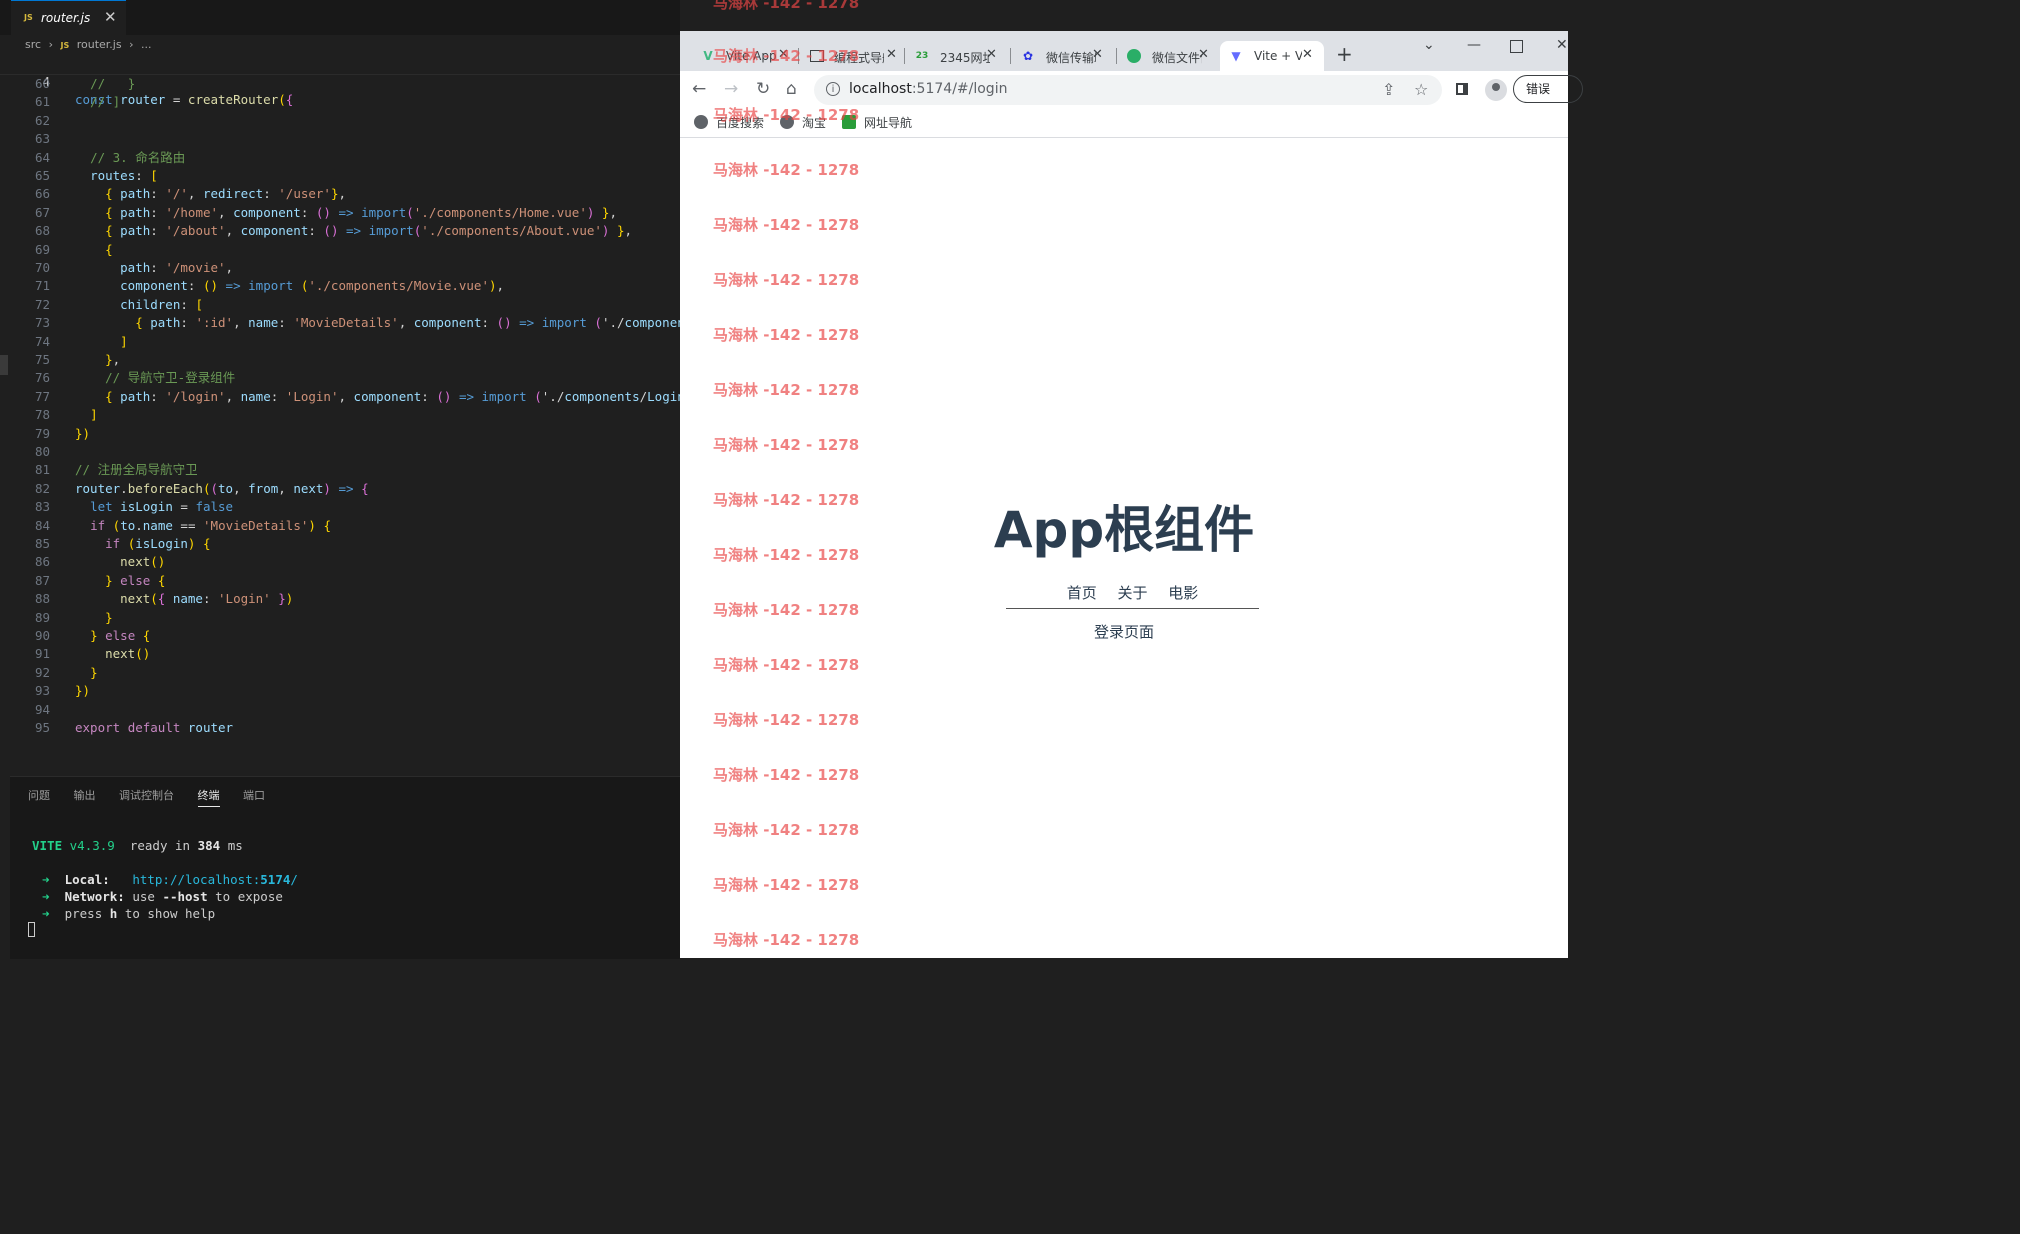  What do you see at coordinates (222, 489) in the screenshot?
I see `code-line: router.beforeEach((to, from, next) => {` at bounding box center [222, 489].